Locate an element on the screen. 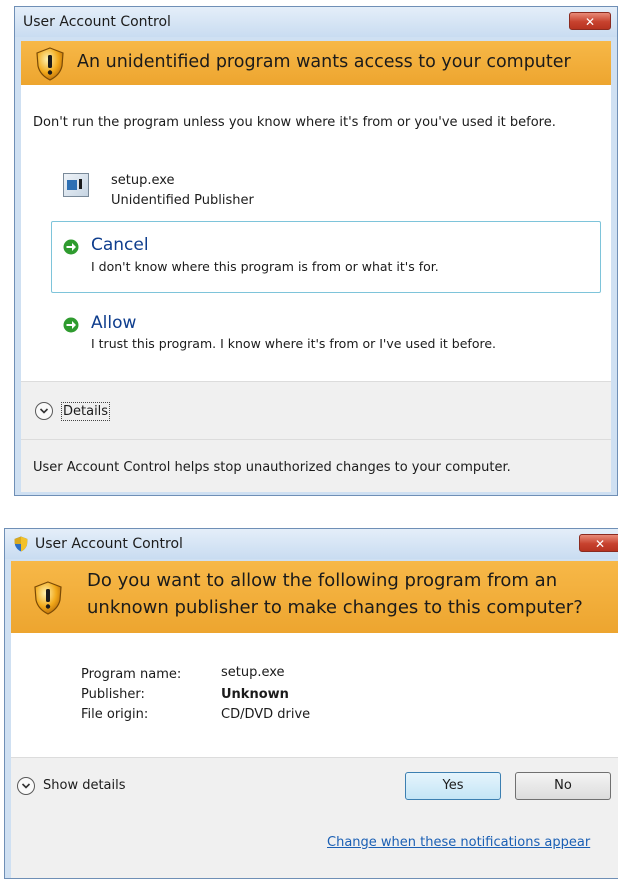  no-button: No is located at coordinates (563, 786).